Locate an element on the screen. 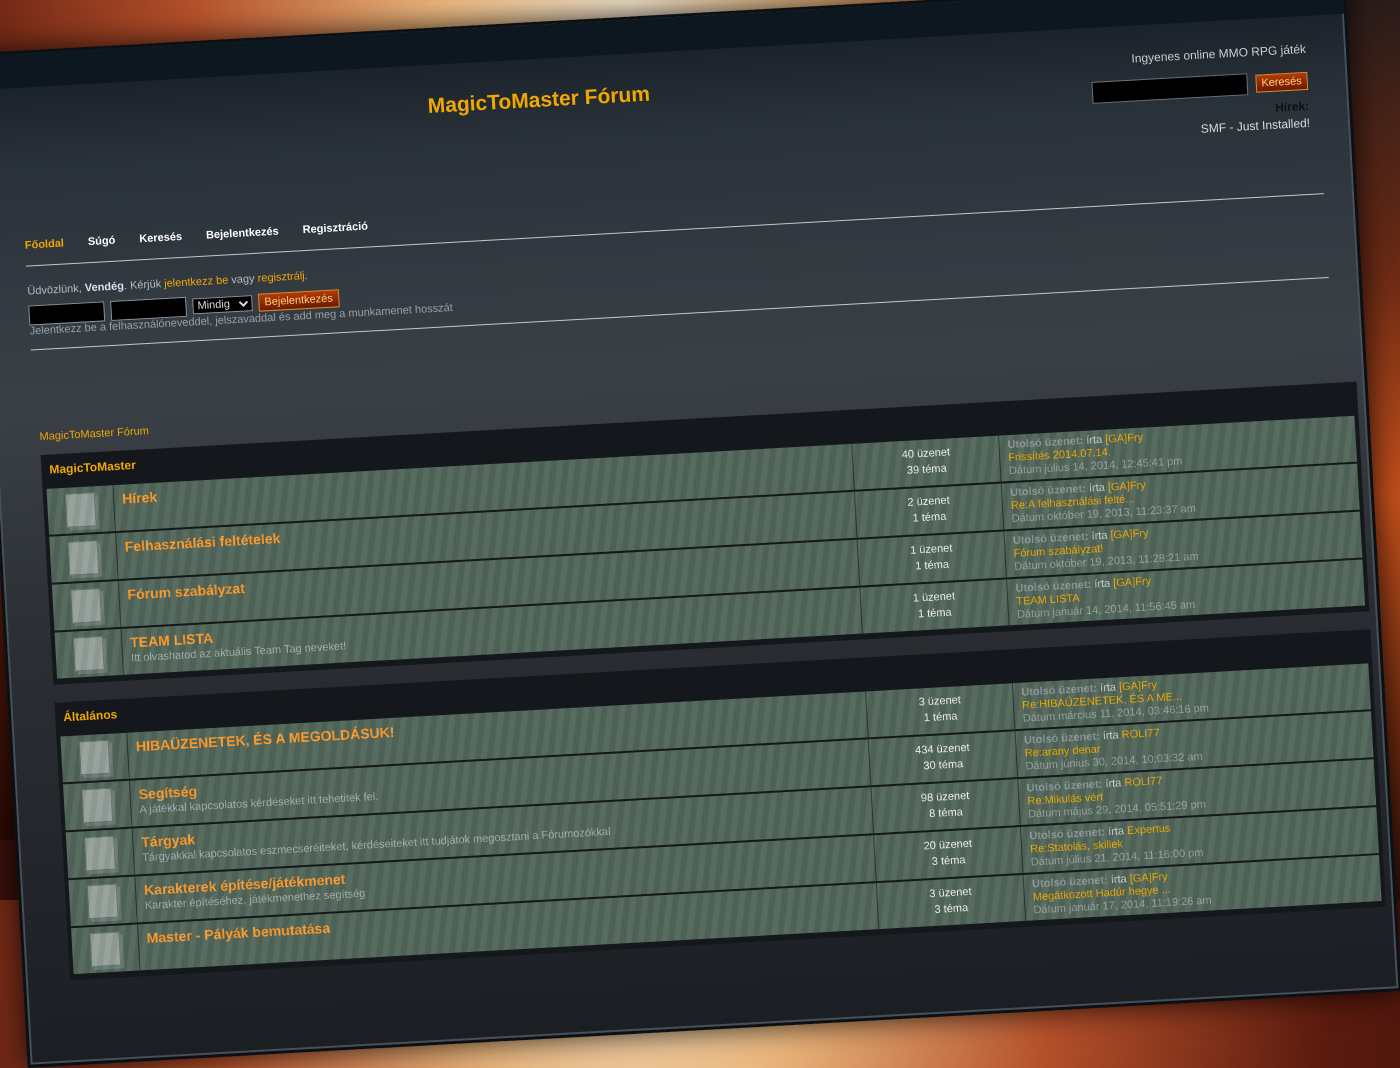 This screenshot has width=1400, height=1068. welcome-or: vagy is located at coordinates (243, 279).